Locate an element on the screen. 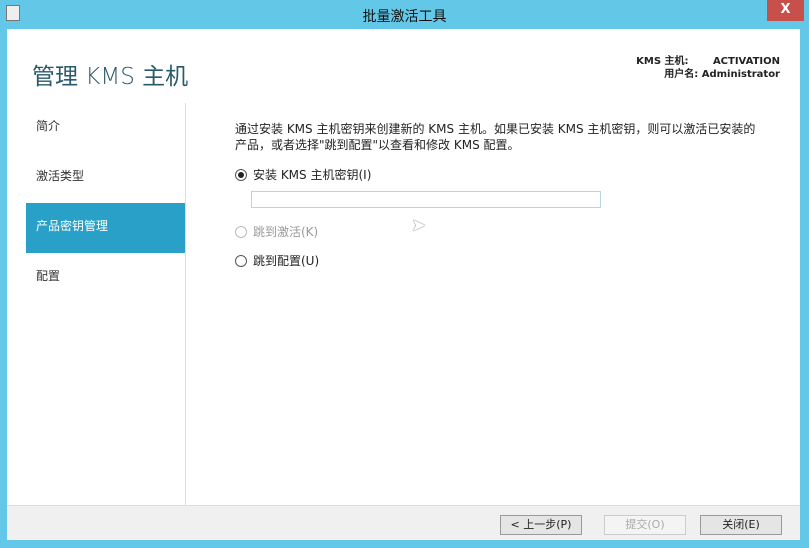 The height and width of the screenshot is (548, 809). divider is located at coordinates (185, 304).